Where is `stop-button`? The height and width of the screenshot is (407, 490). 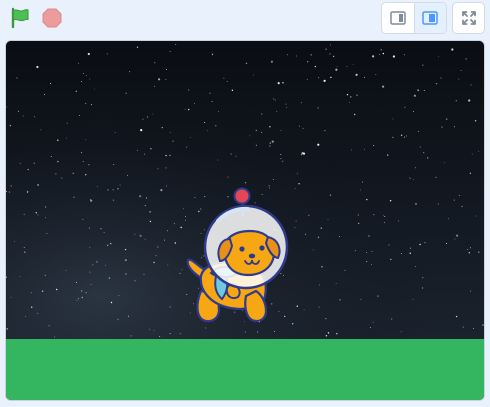 stop-button is located at coordinates (52, 18).